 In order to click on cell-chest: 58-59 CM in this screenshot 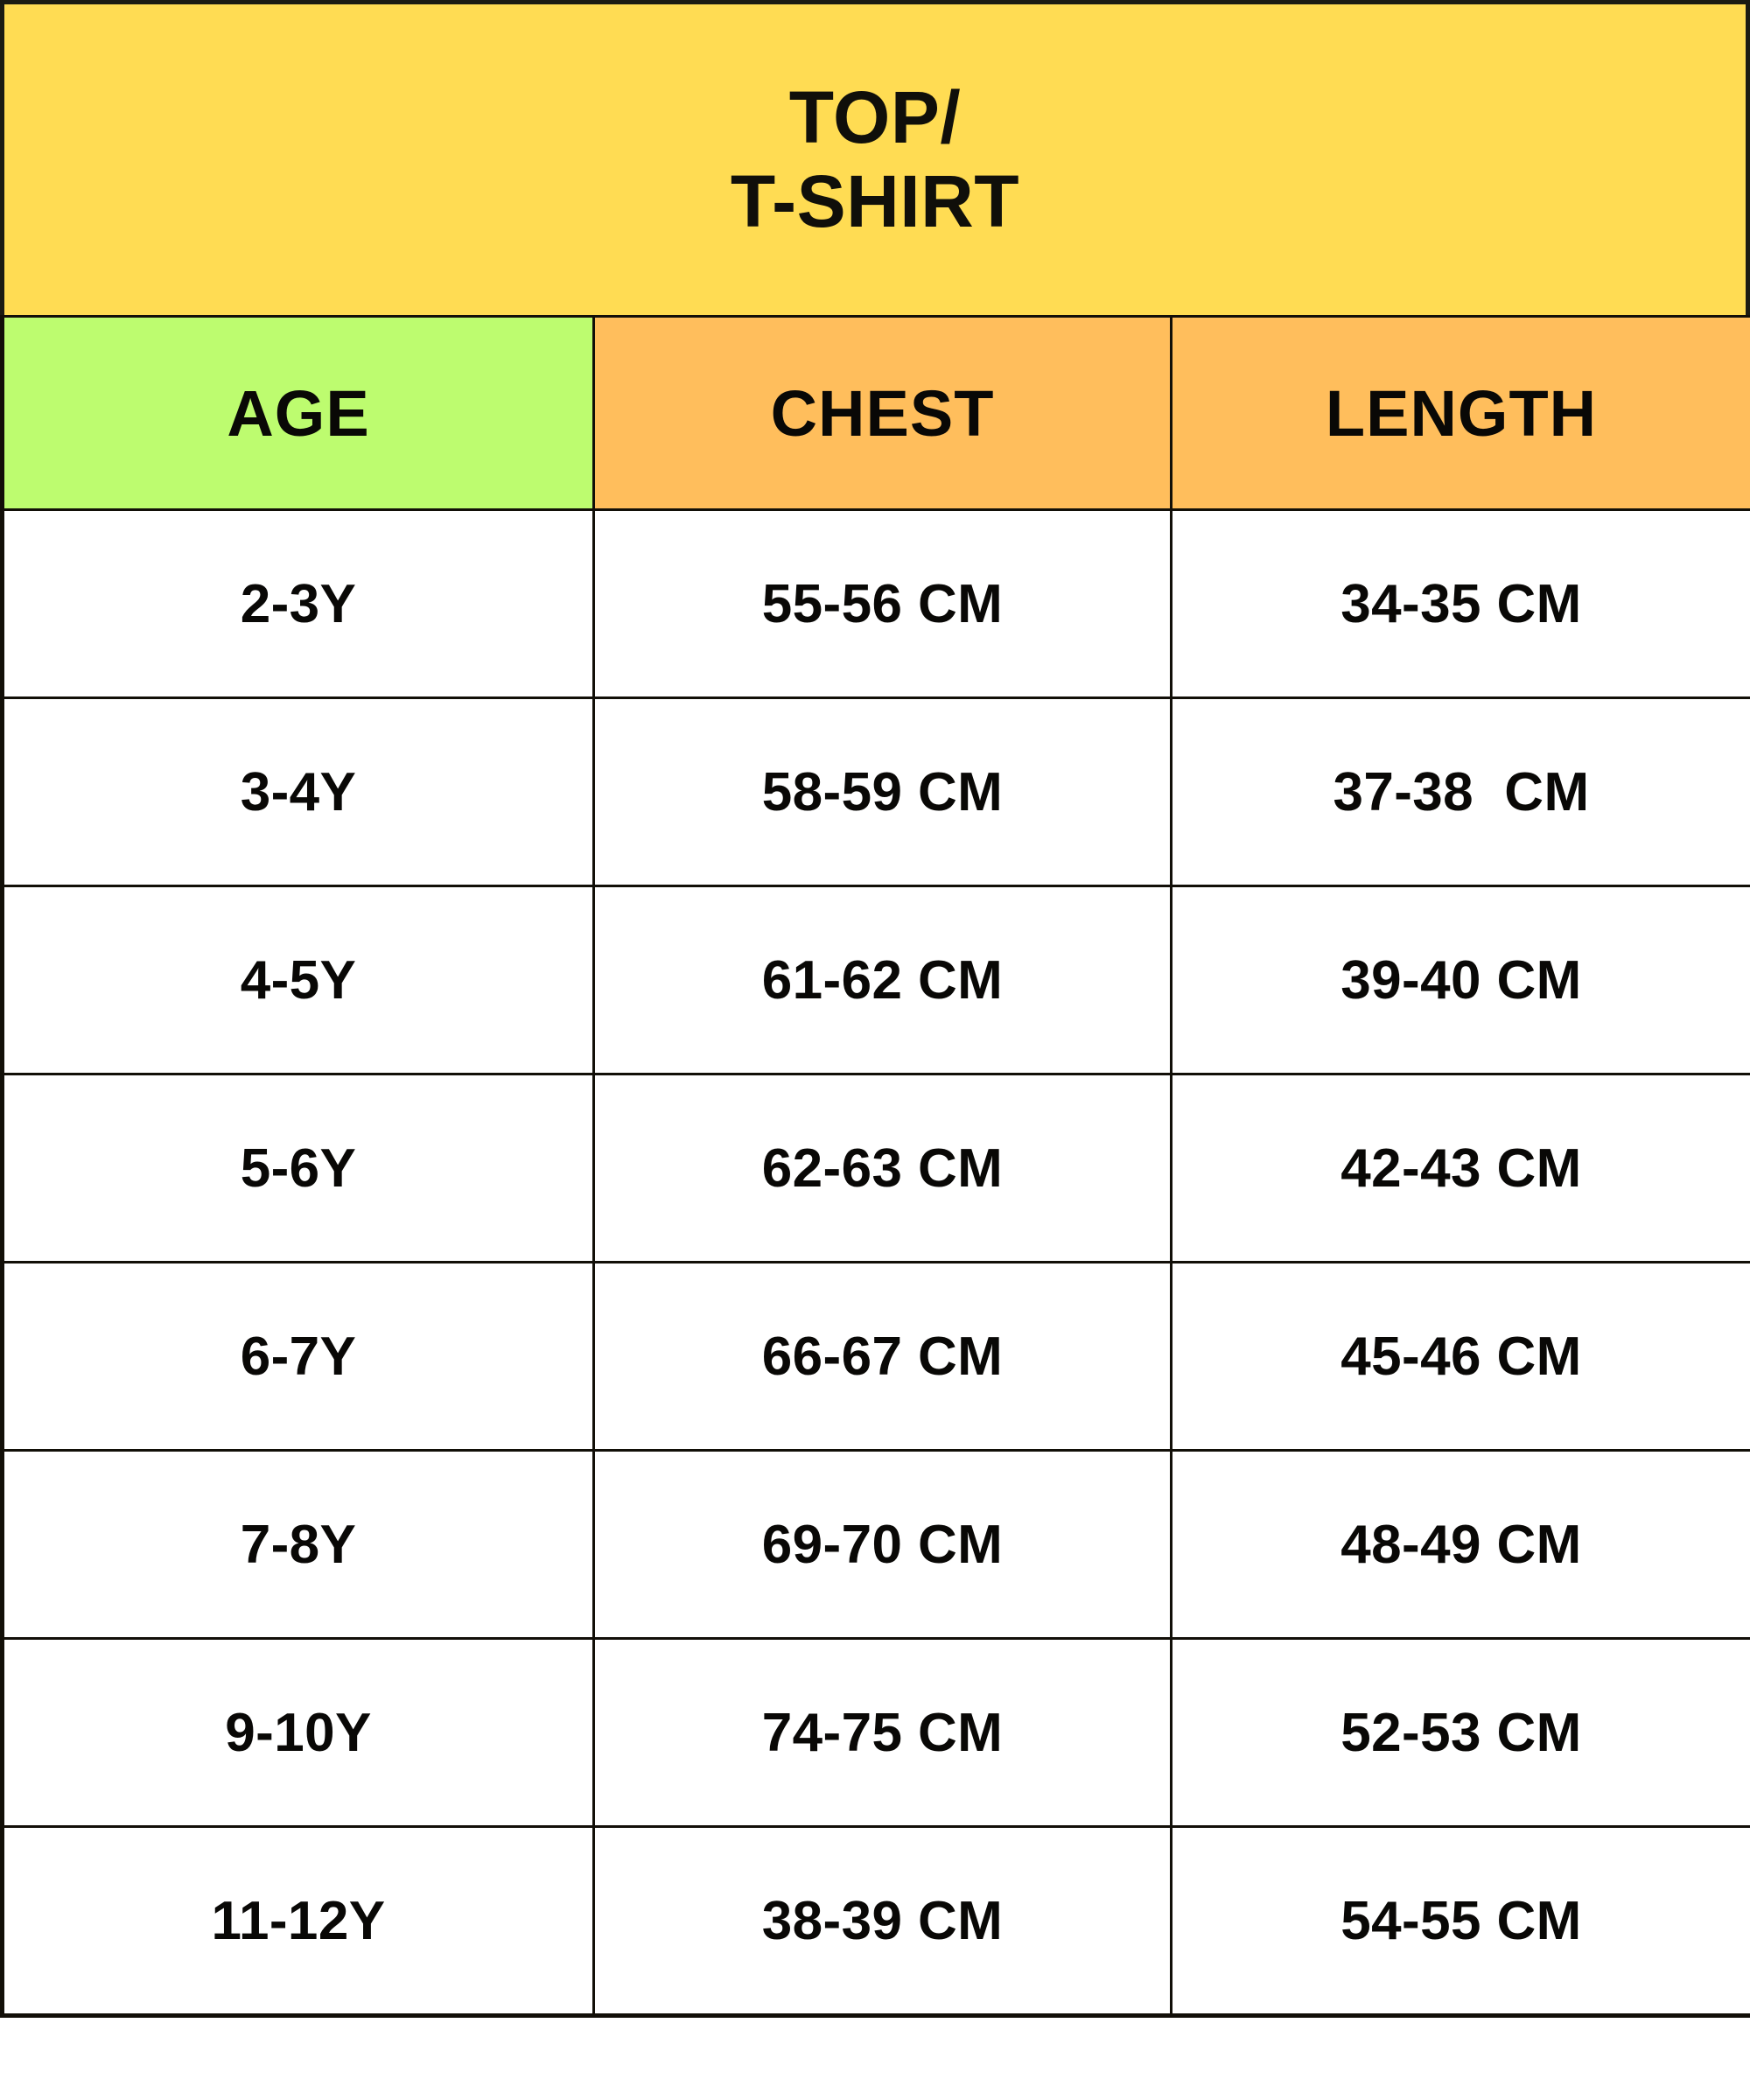, I will do `click(882, 791)`.